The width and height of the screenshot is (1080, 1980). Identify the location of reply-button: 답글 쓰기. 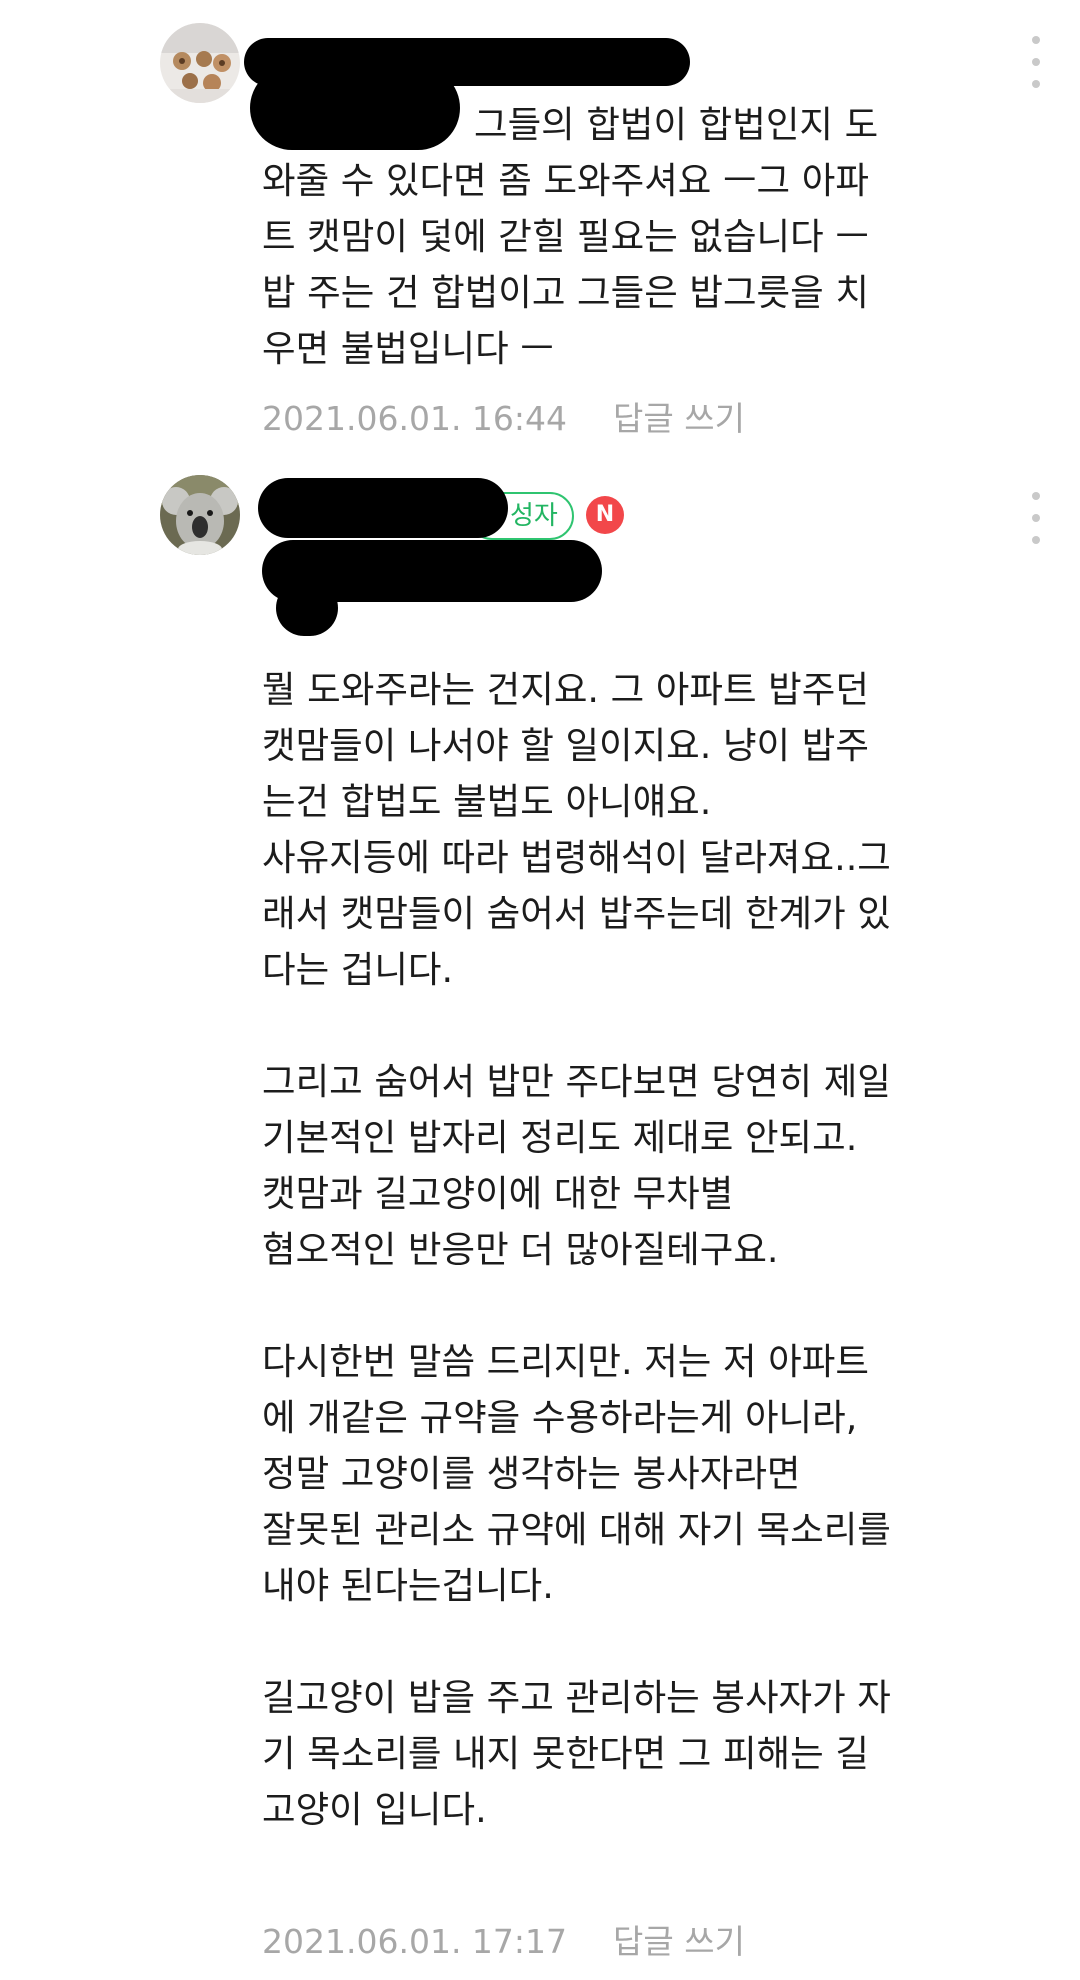
(679, 1939).